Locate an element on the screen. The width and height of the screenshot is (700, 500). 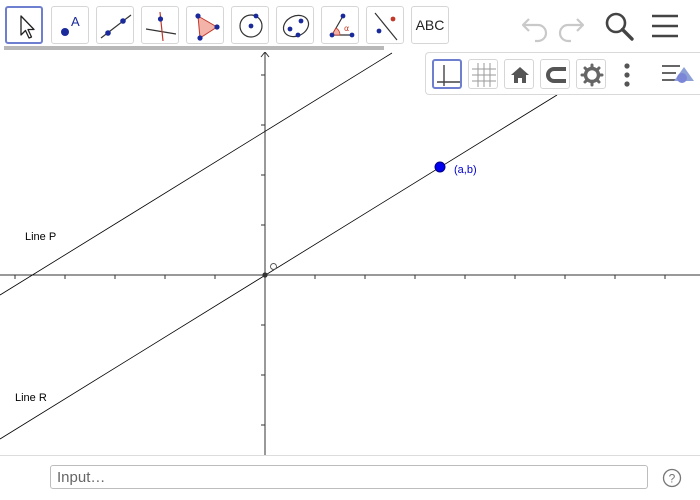
perpendicular-line-tool-button is located at coordinates (160, 25).